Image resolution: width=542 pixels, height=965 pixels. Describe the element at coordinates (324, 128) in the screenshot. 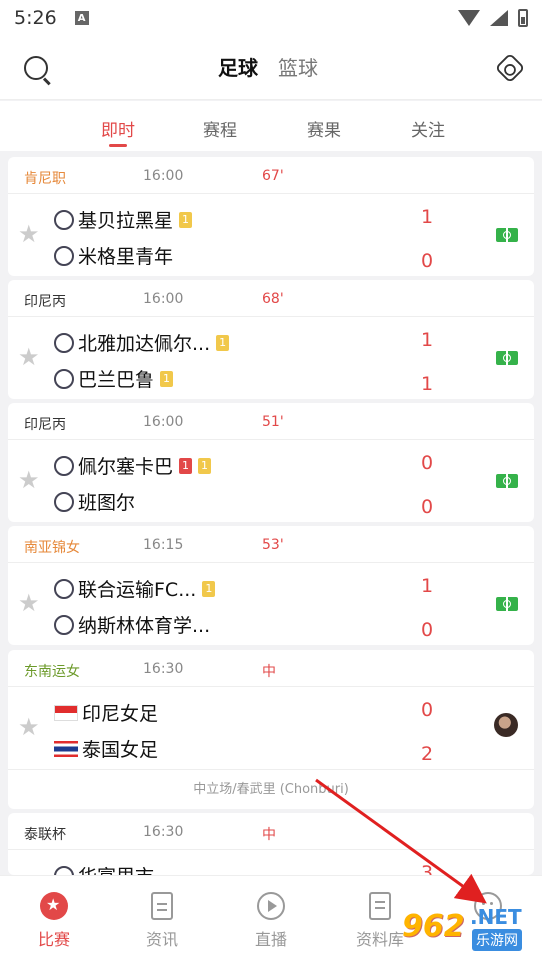

I see `tab-results: 赛果` at that location.